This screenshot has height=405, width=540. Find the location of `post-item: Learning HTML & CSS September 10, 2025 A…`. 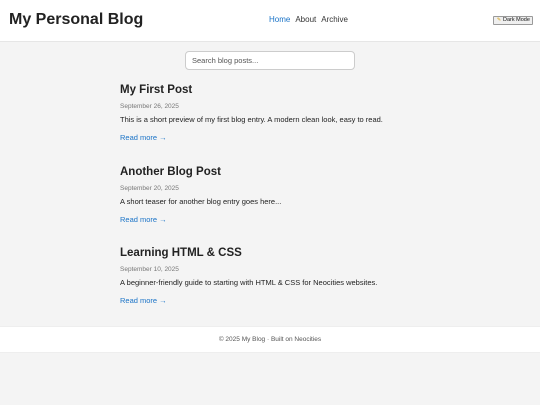

post-item: Learning HTML & CSS September 10, 2025 A… is located at coordinates (270, 287).